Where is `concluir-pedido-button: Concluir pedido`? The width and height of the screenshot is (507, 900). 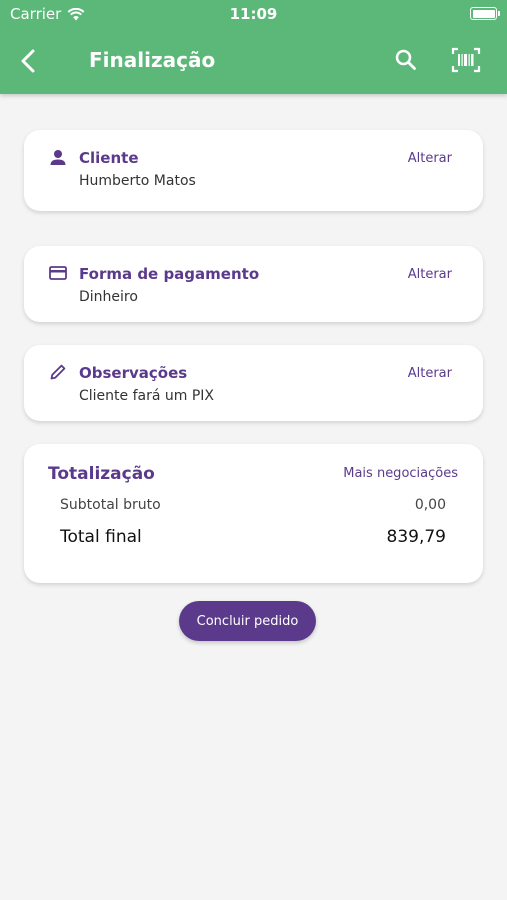
concluir-pedido-button: Concluir pedido is located at coordinates (247, 621).